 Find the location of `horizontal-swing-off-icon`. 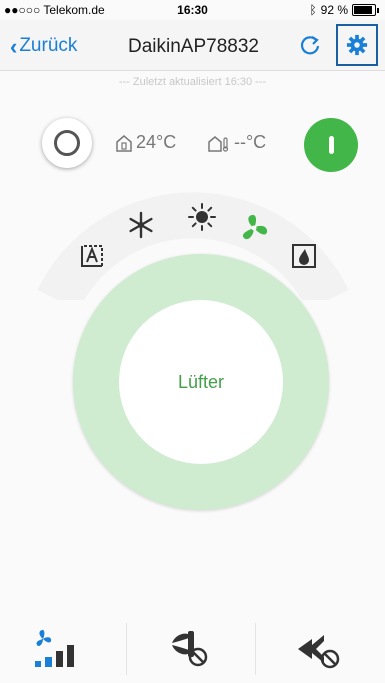

horizontal-swing-off-icon is located at coordinates (319, 652).